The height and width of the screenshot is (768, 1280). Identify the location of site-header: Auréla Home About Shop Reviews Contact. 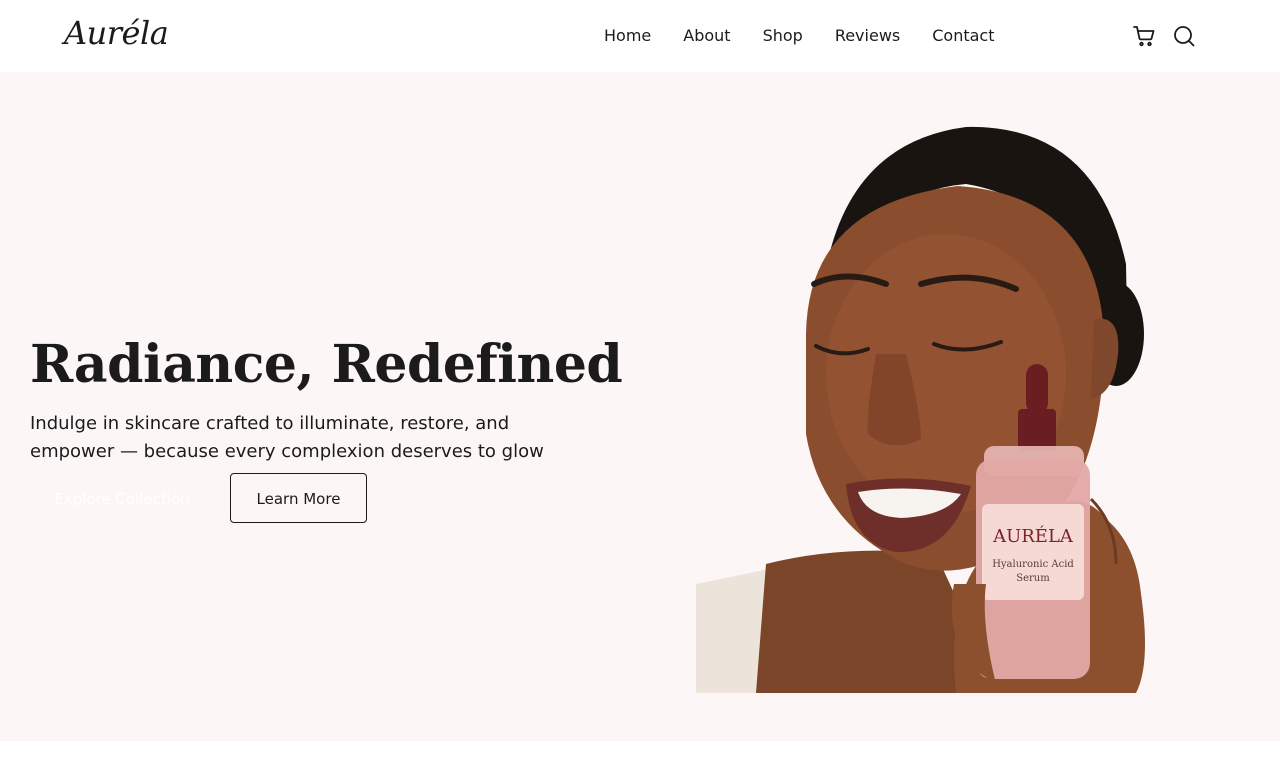
(640, 36).